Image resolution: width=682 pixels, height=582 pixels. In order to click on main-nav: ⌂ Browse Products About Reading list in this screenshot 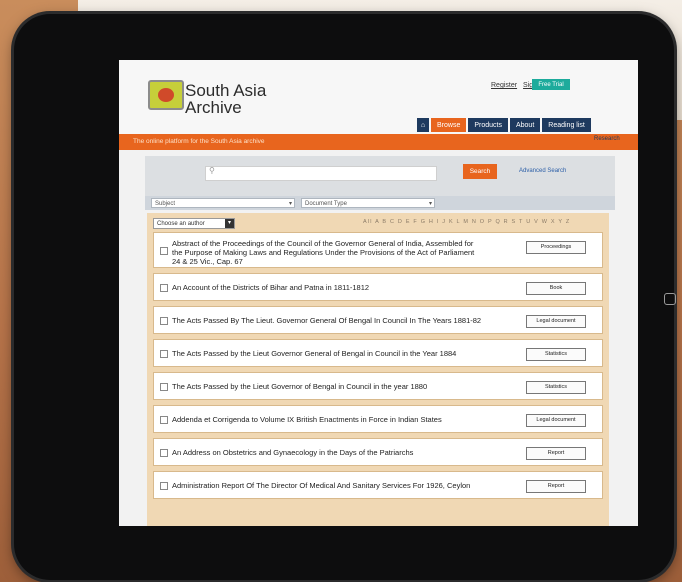, I will do `click(504, 125)`.